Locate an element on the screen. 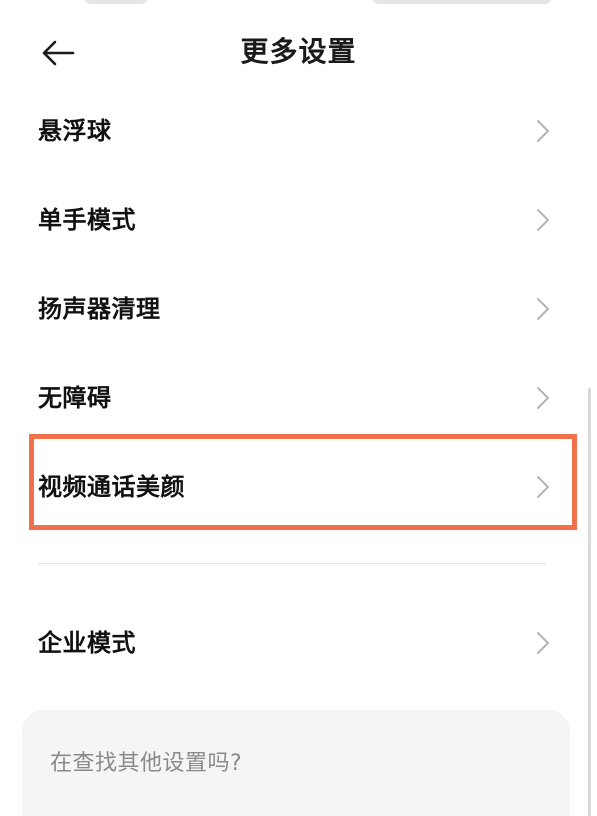 The height and width of the screenshot is (816, 597). menu-item-accessibility: 无障碍 is located at coordinates (298, 398).